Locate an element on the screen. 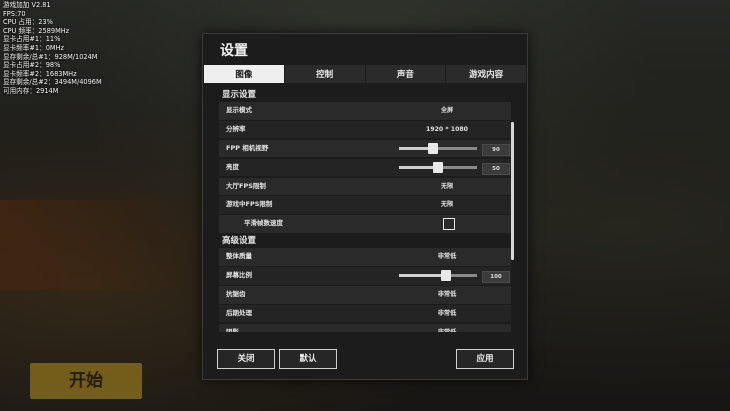  setting-lobby-fps-limit: 大厅FPS限制 无限 is located at coordinates (365, 186).